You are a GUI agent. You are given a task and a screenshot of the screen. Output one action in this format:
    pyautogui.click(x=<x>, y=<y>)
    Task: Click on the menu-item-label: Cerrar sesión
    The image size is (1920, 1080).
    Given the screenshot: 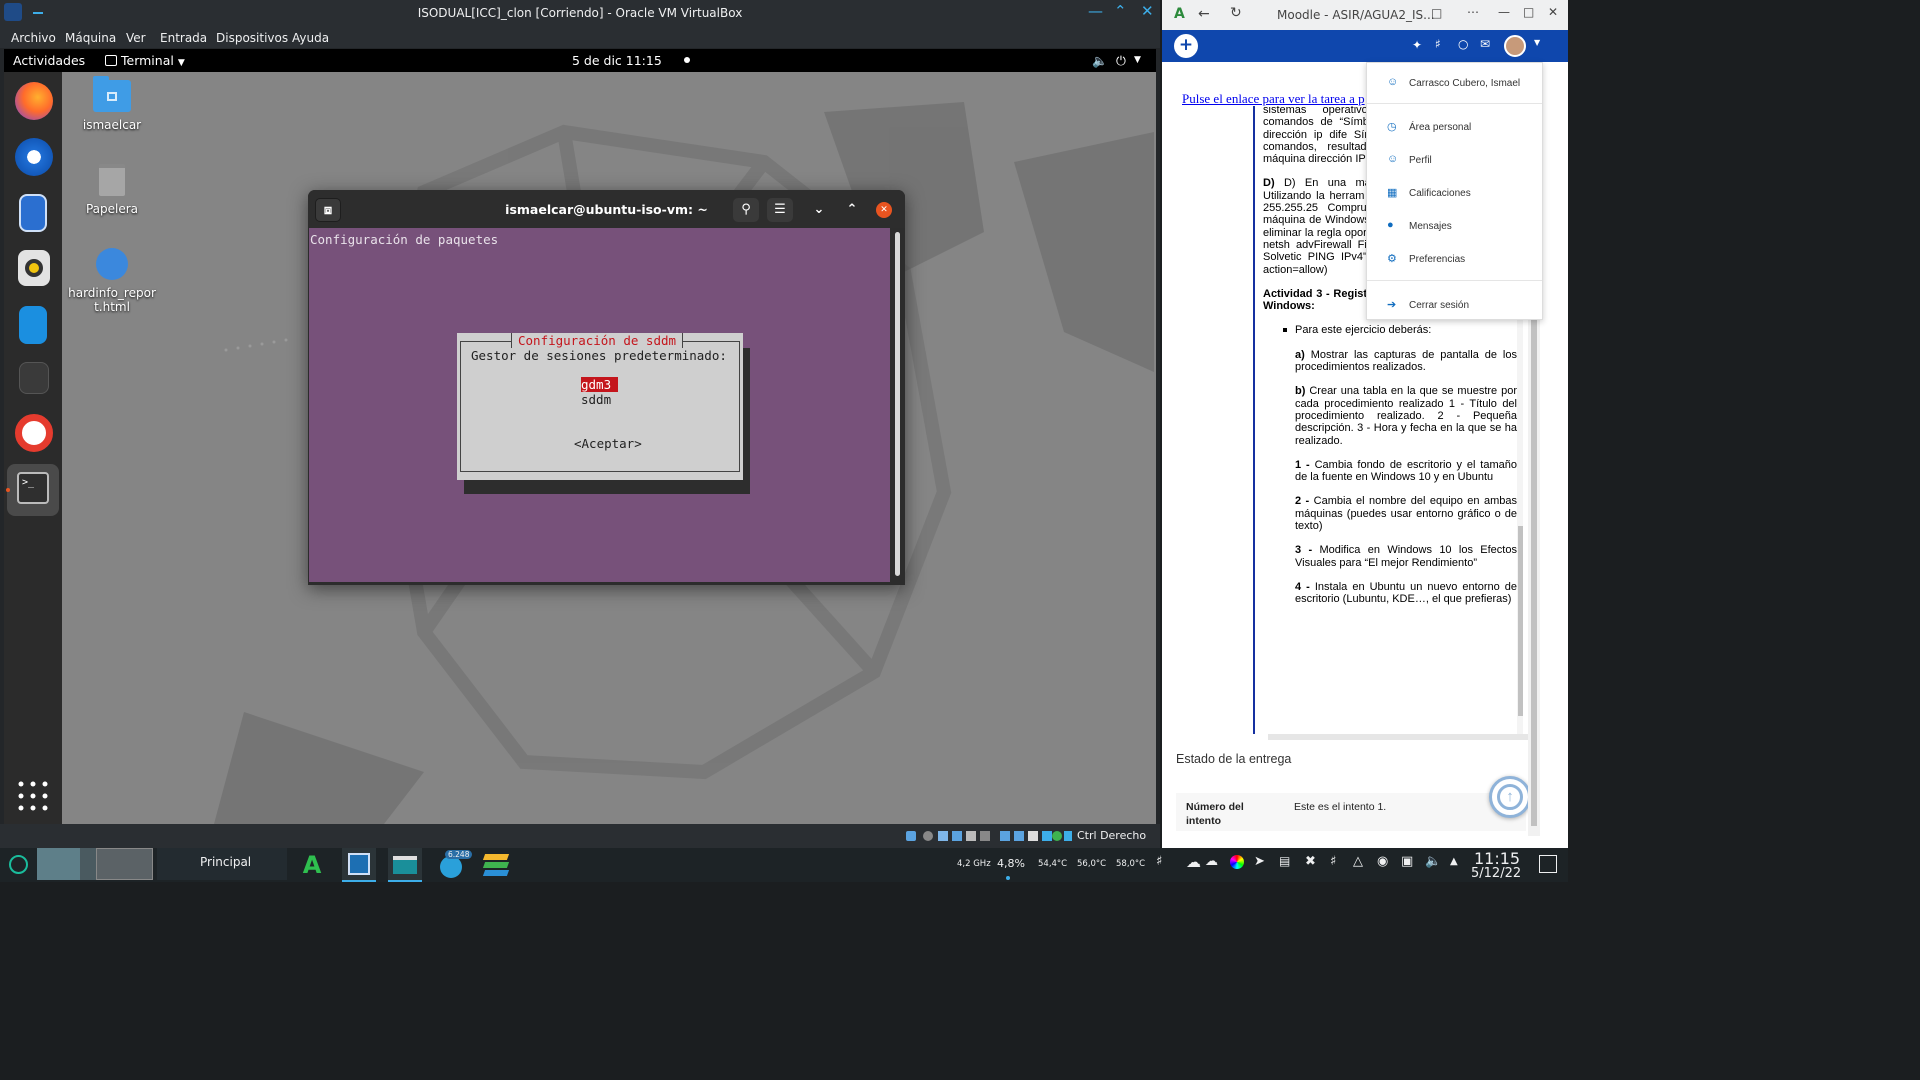 What is the action you would take?
    pyautogui.click(x=1439, y=305)
    